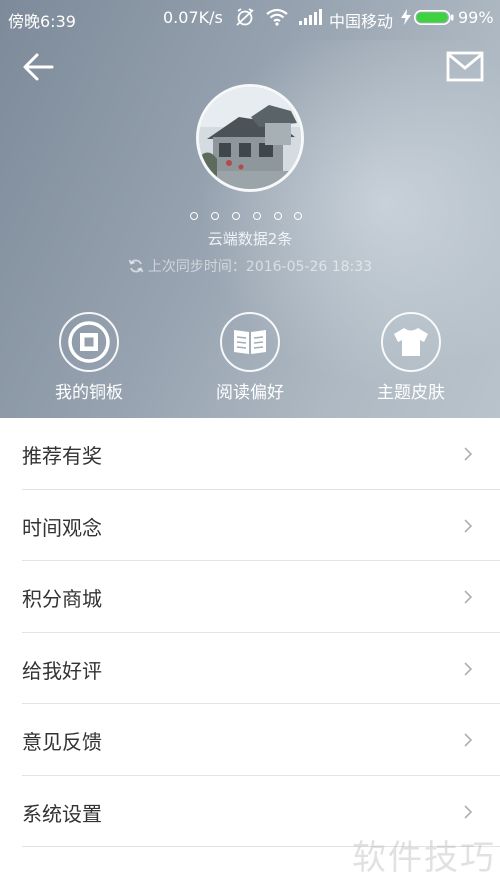 This screenshot has width=500, height=889. I want to click on avatar-image, so click(250, 138).